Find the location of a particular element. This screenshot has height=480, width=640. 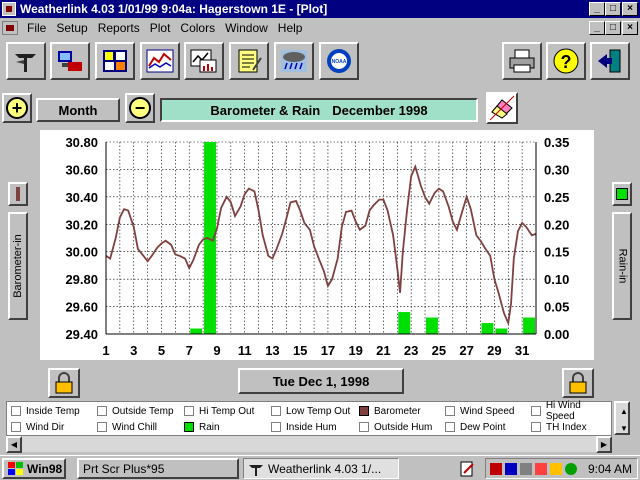

legend-item-outside-temp: Outside Temp is located at coordinates (135, 411).